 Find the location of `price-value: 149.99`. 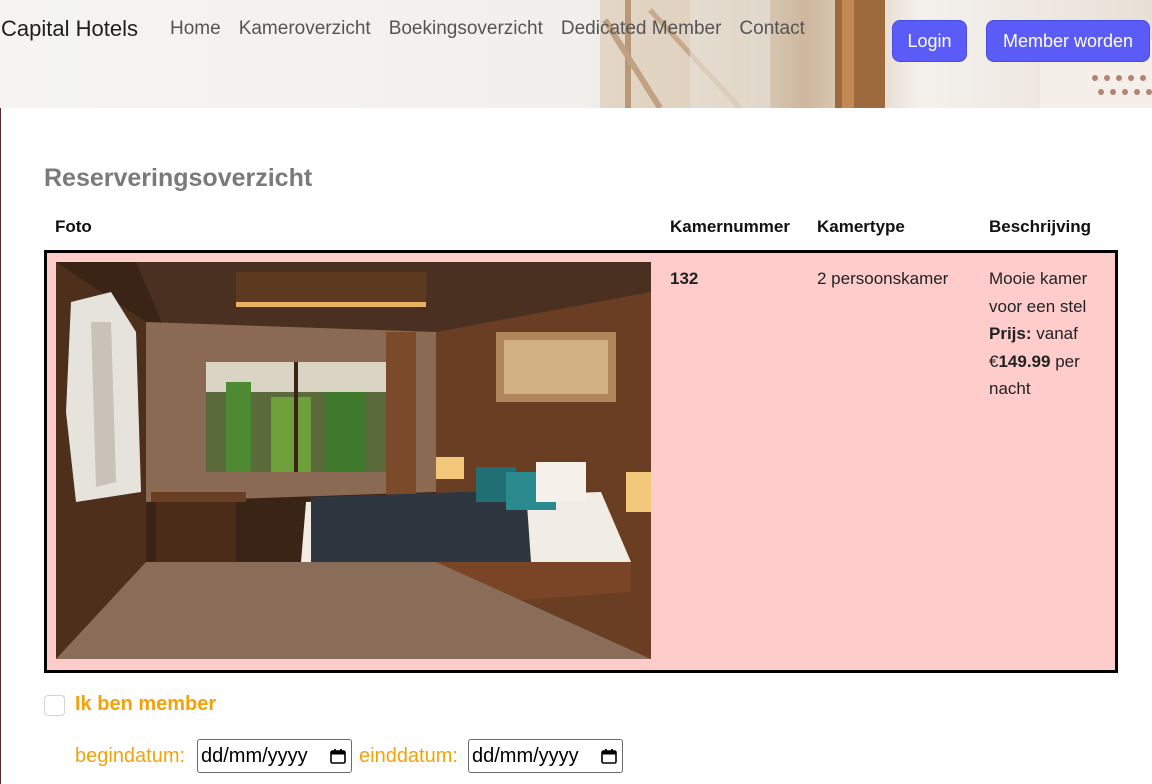

price-value: 149.99 is located at coordinates (1024, 361).